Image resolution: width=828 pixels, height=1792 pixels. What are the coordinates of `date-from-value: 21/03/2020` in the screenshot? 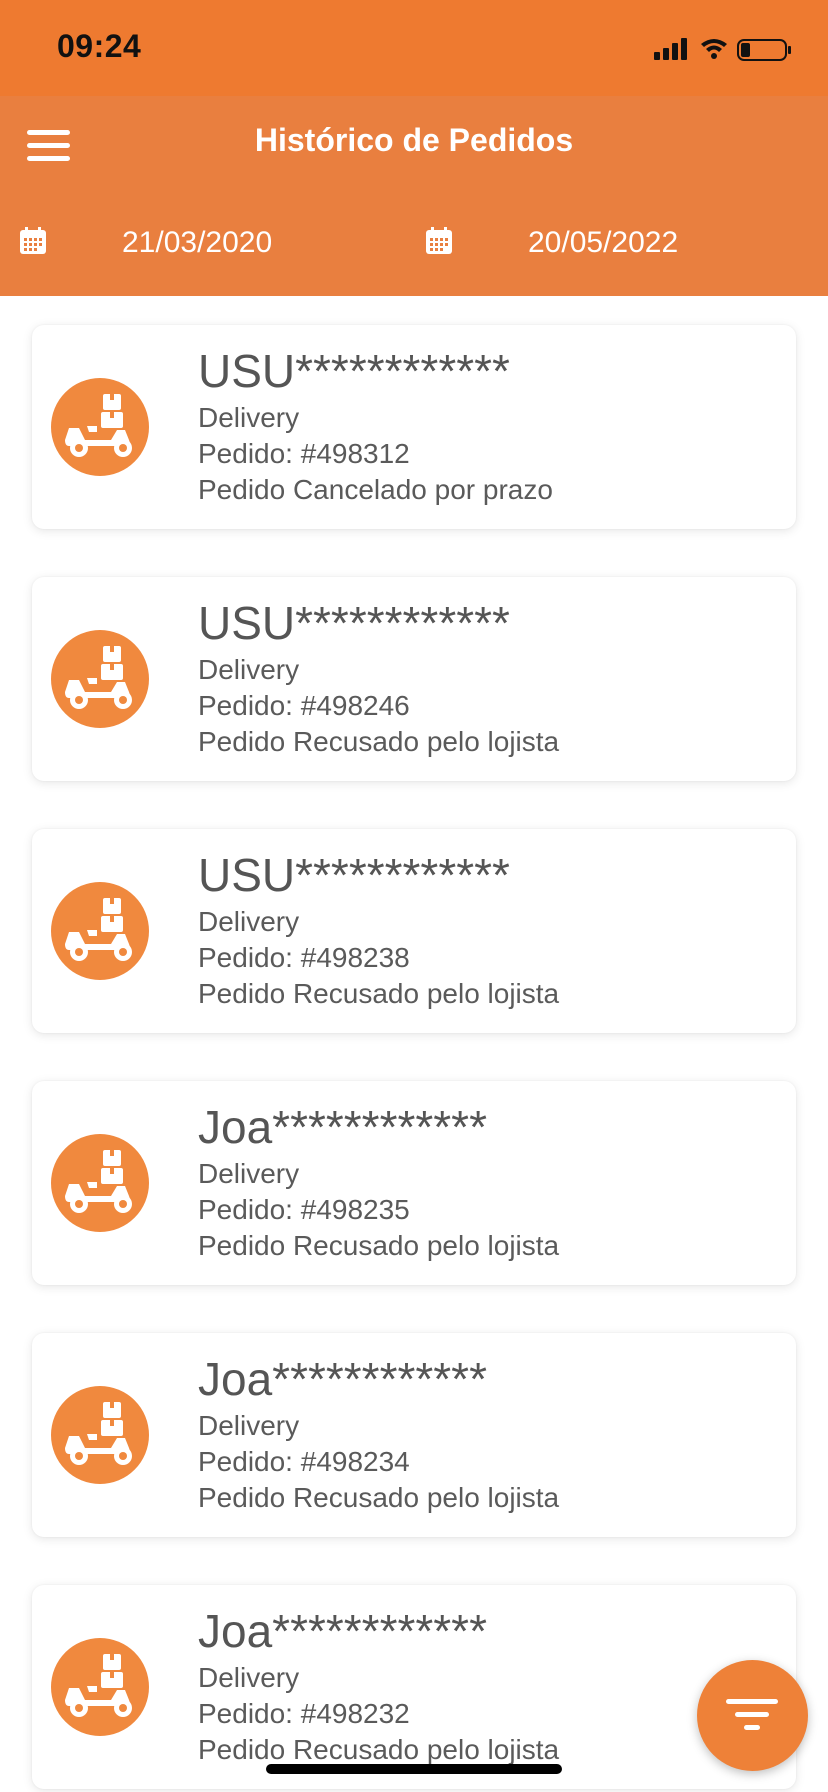 It's located at (197, 242).